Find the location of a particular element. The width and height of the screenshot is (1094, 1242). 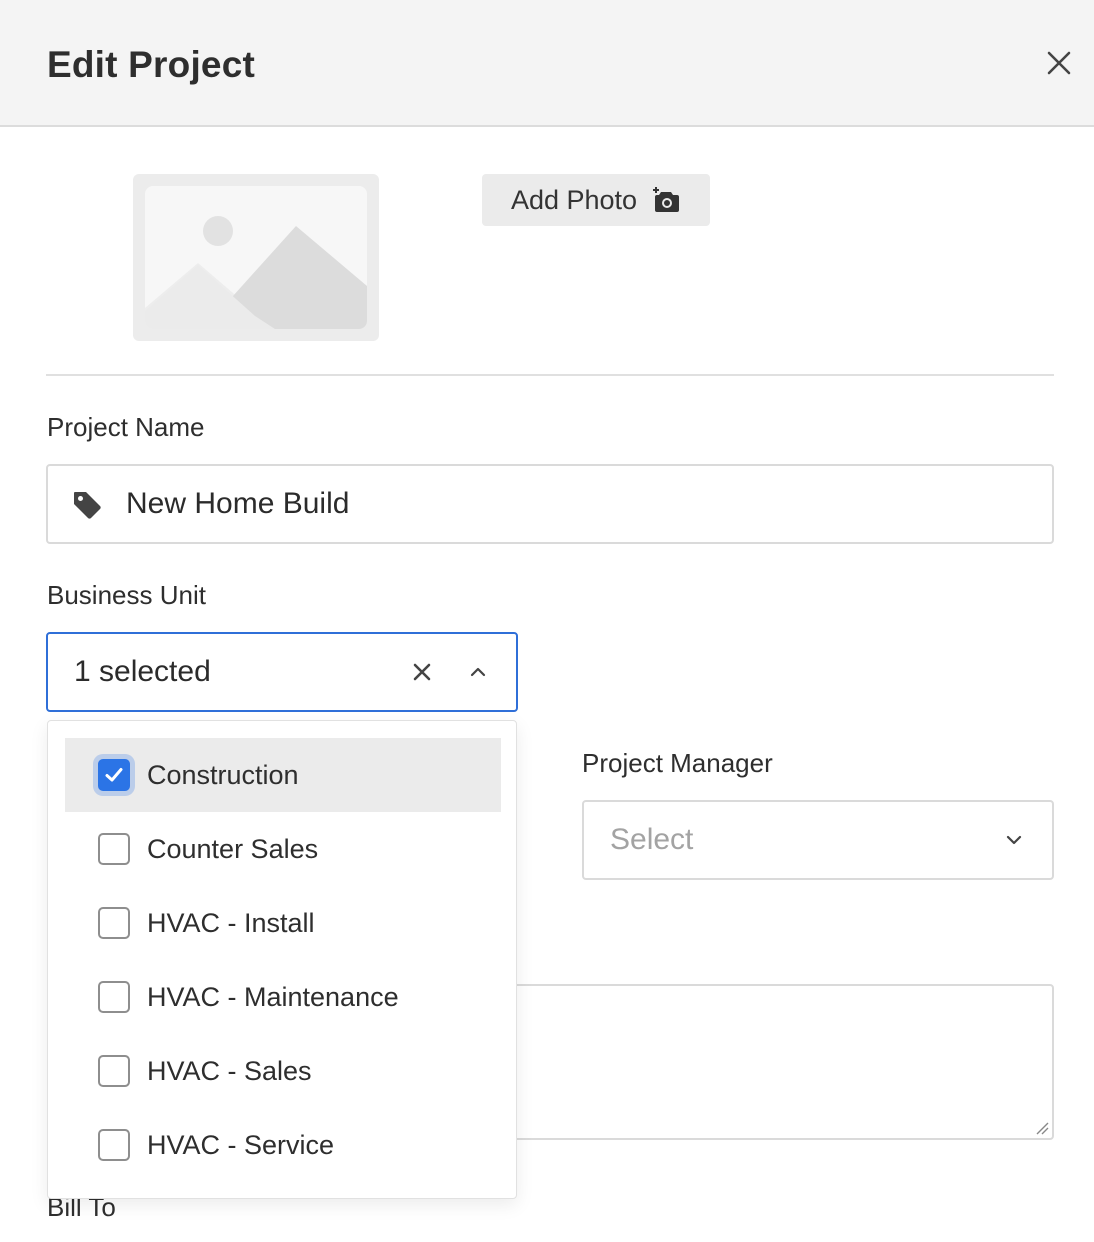

option-label: Construction is located at coordinates (223, 774).